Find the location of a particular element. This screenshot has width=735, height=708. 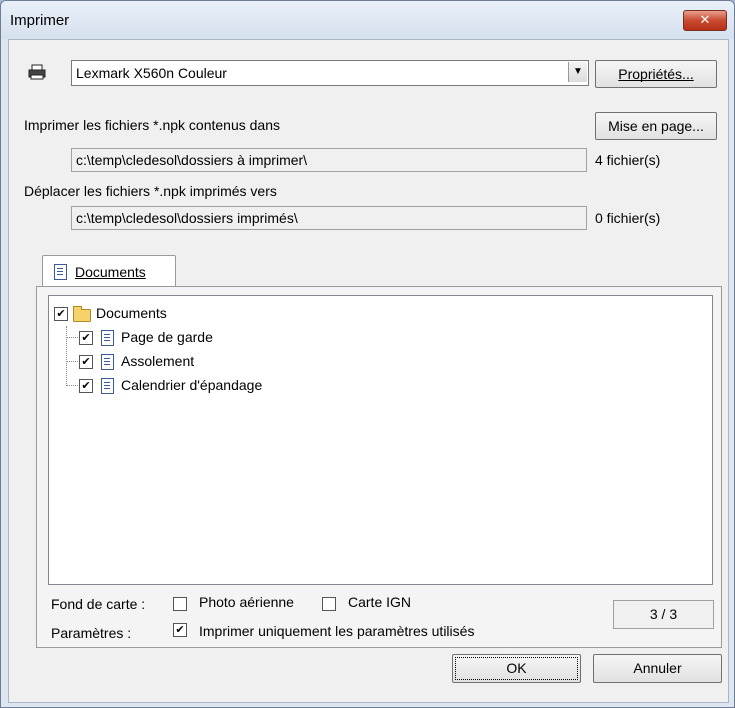

destination-count: 0 fichier(s) is located at coordinates (628, 218).